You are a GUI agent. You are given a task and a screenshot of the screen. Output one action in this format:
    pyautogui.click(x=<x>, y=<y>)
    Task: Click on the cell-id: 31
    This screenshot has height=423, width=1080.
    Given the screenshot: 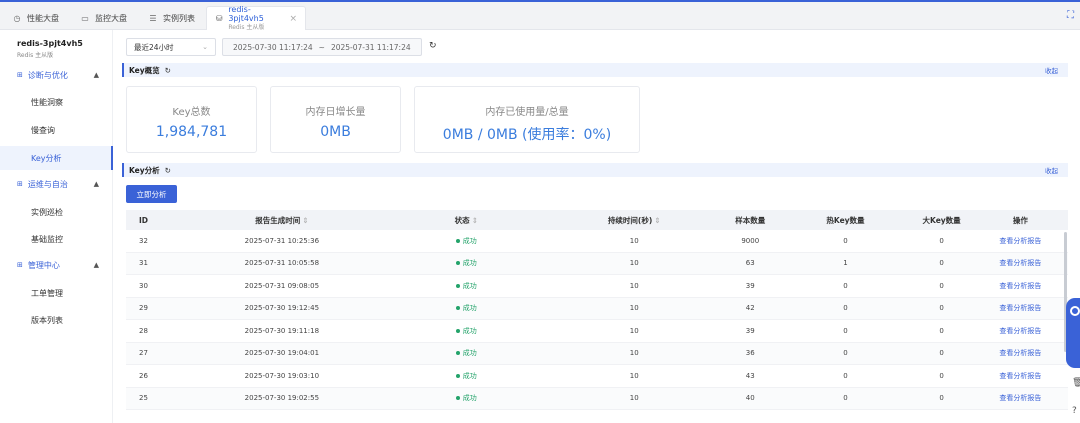 What is the action you would take?
    pyautogui.click(x=143, y=263)
    